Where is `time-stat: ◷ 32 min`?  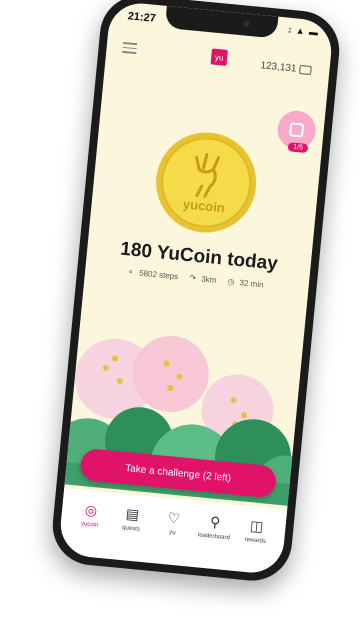 time-stat: ◷ 32 min is located at coordinates (245, 283).